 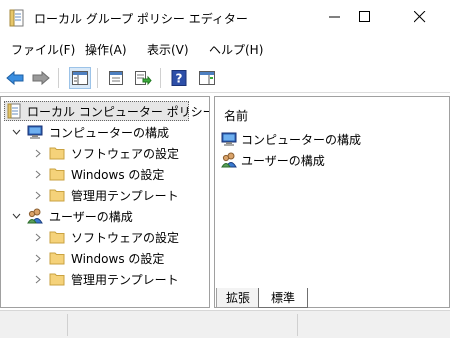 I want to click on menu-help: ヘルプ(H), so click(x=236, y=49).